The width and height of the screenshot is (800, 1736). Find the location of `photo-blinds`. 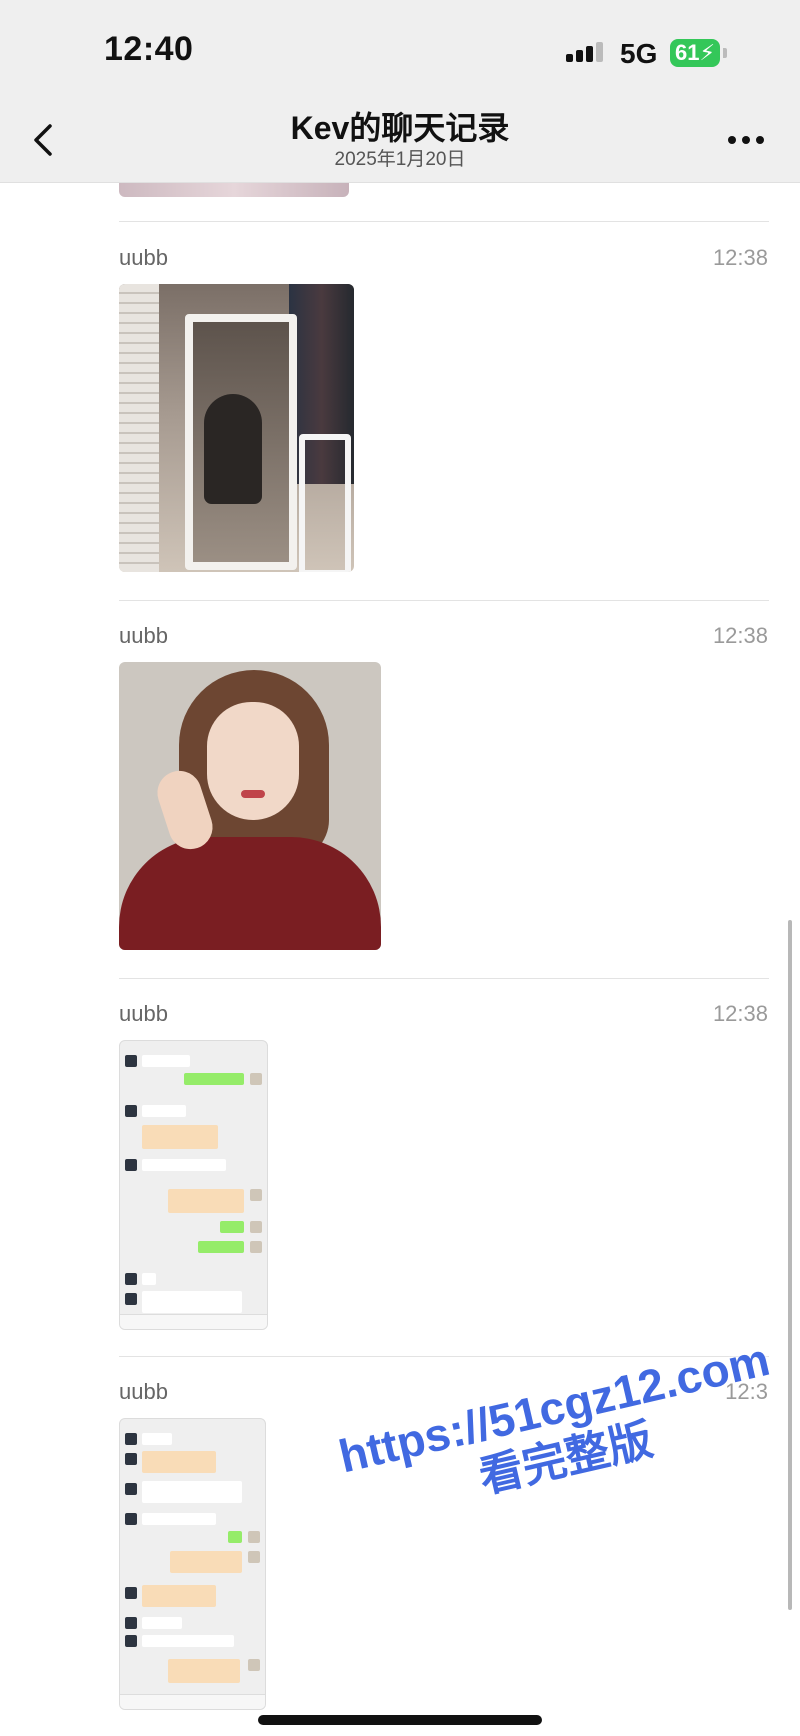

photo-blinds is located at coordinates (139, 428).